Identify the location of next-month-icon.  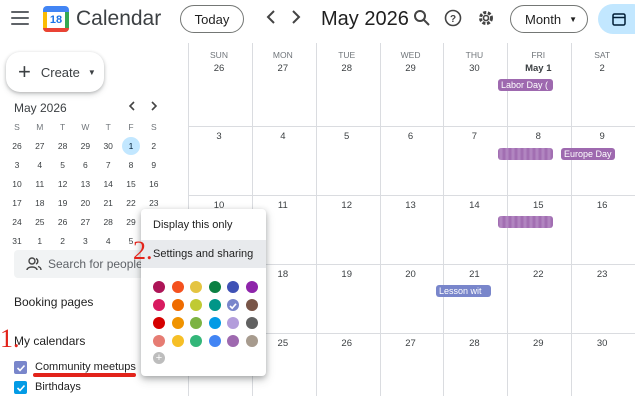
(296, 19).